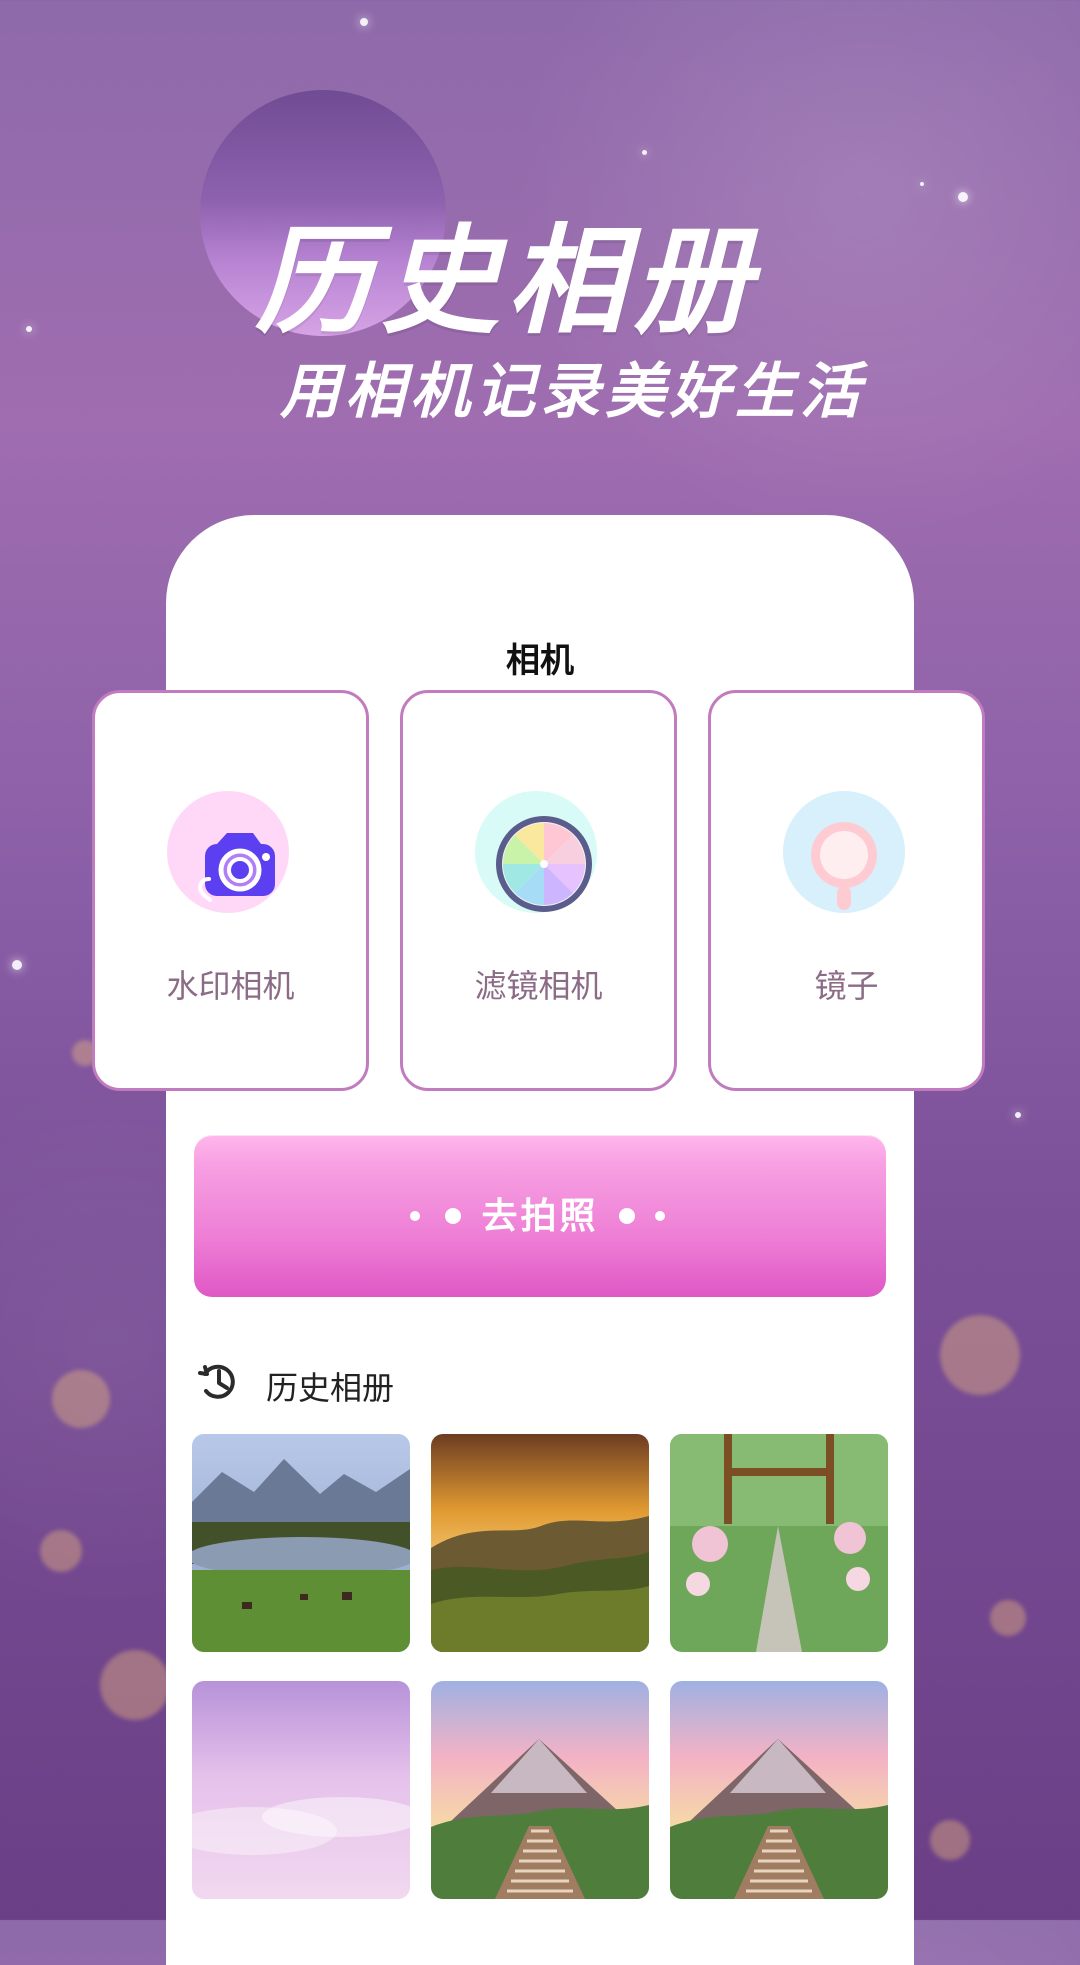  What do you see at coordinates (236, 867) in the screenshot?
I see `camera-icon-graphic` at bounding box center [236, 867].